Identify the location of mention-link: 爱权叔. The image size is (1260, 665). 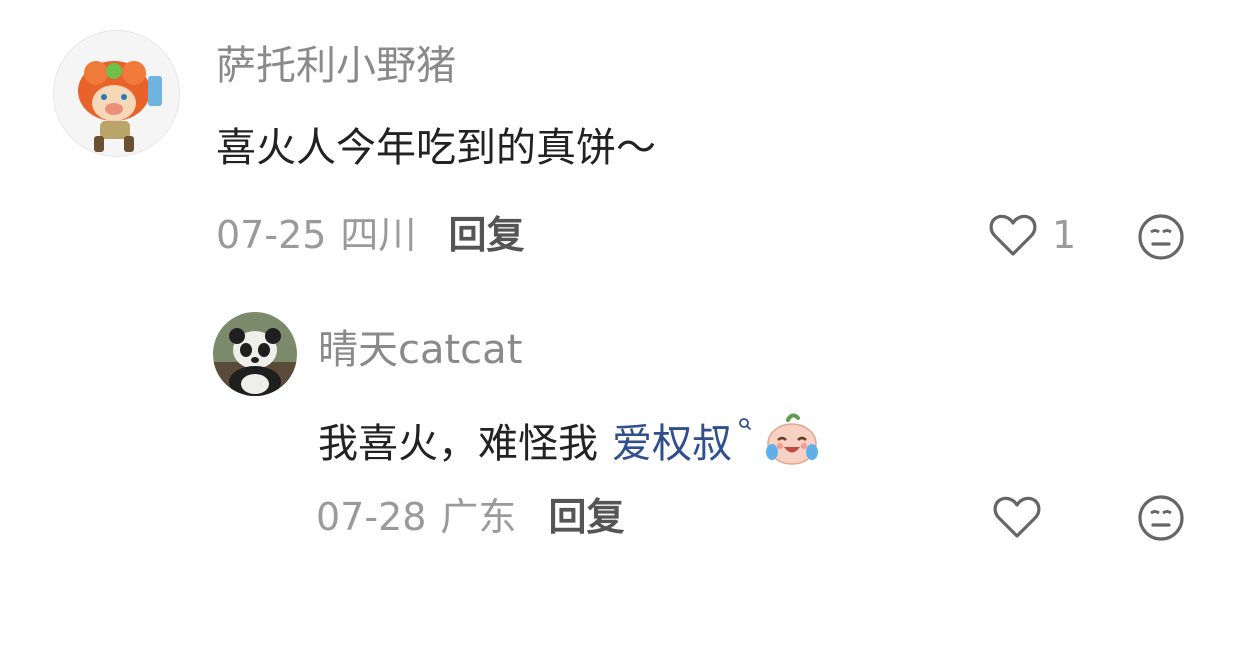
(672, 444).